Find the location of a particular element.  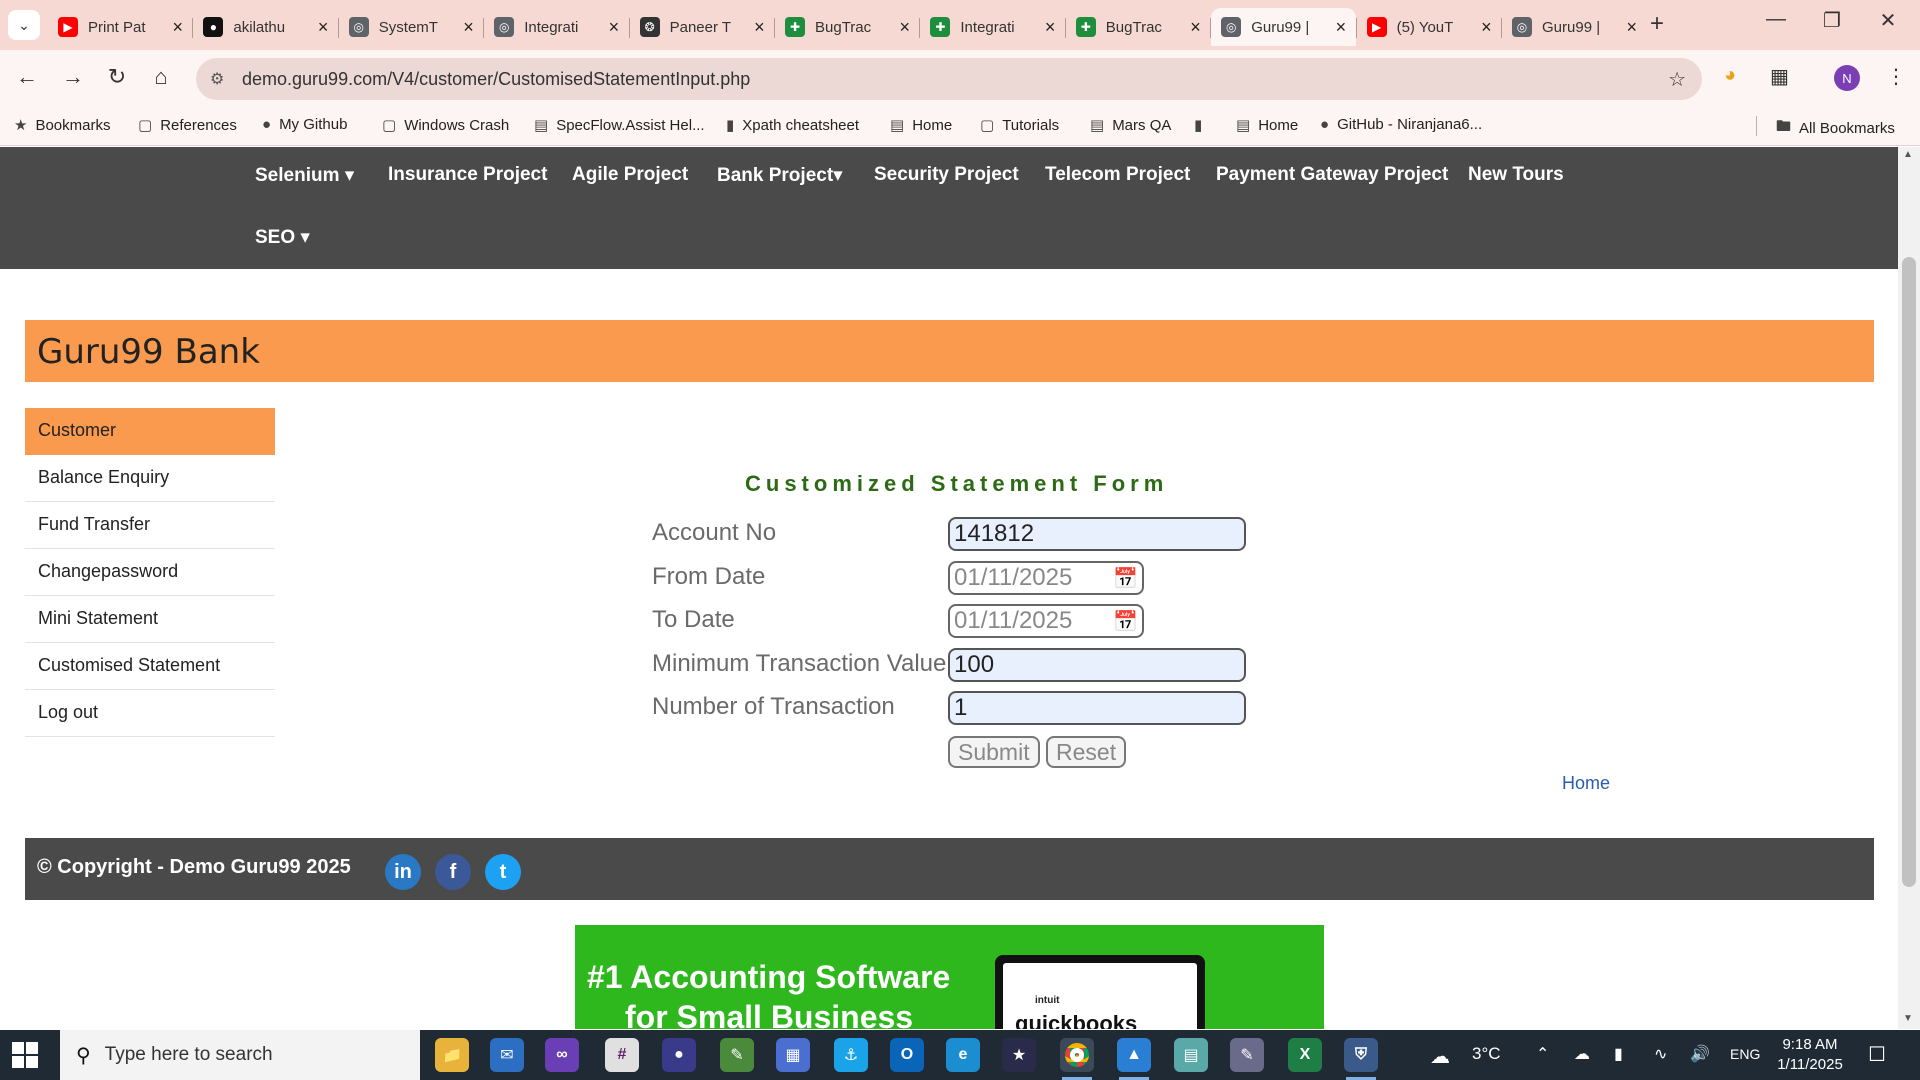

extension-icon: ◕ is located at coordinates (1730, 75).